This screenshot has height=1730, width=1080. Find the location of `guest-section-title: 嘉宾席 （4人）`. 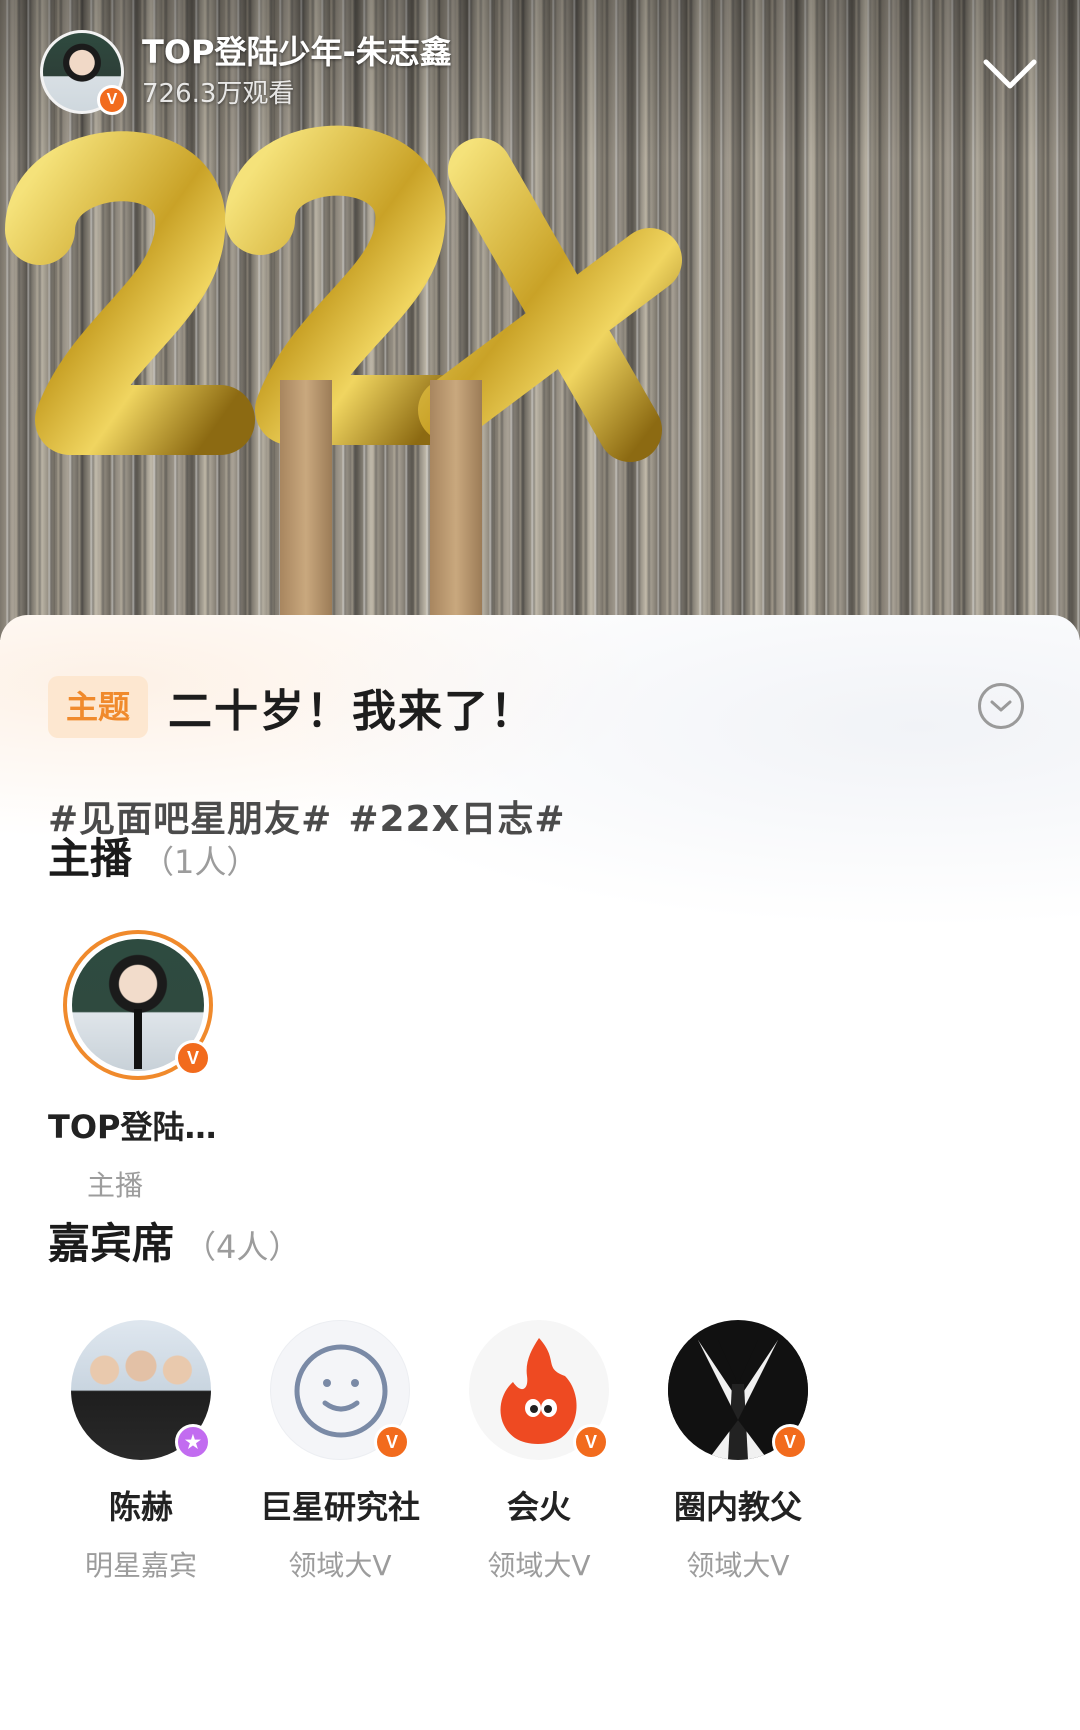

guest-section-title: 嘉宾席 （4人） is located at coordinates (174, 1240).